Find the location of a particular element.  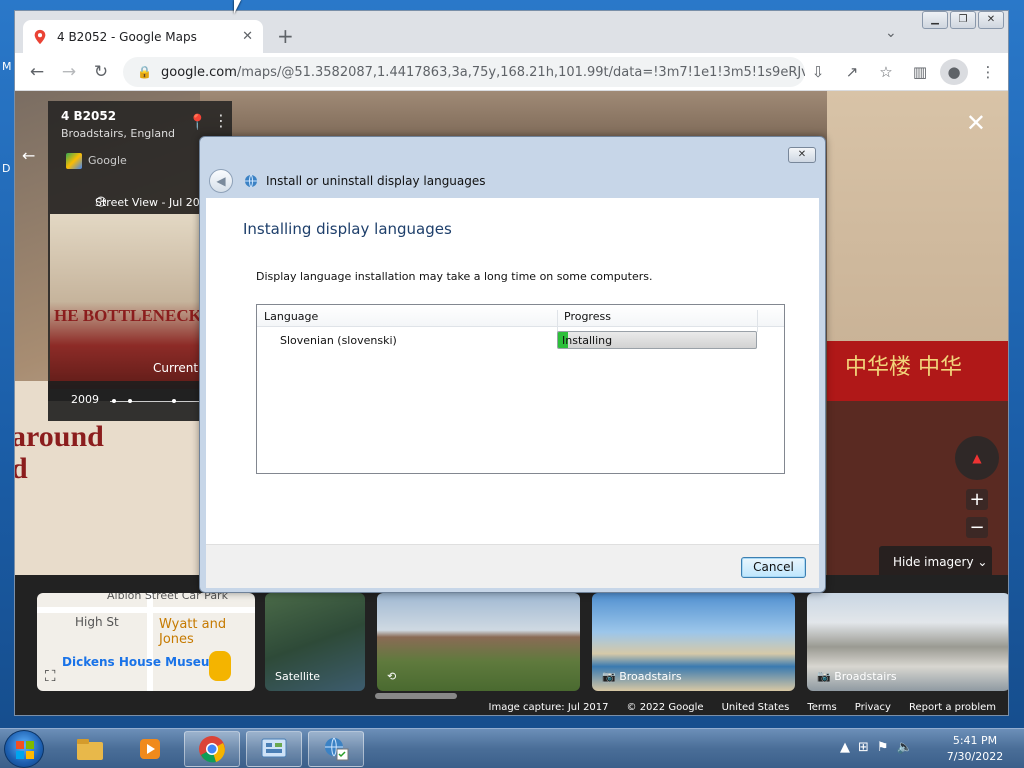

footer-copyright: © 2022 Google is located at coordinates (665, 707).